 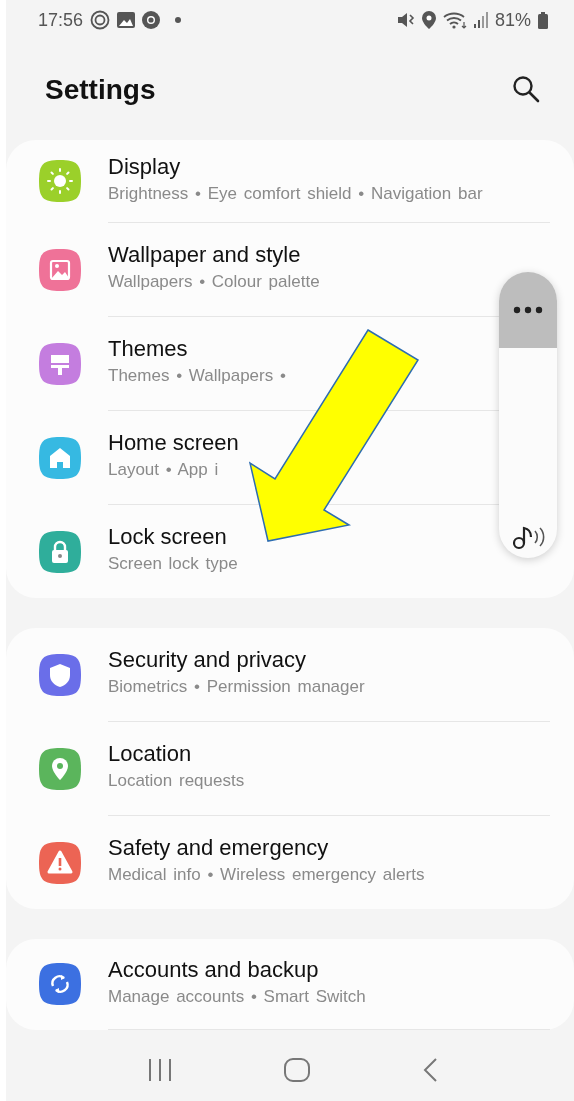 I want to click on location-icon, so click(x=428, y=20).